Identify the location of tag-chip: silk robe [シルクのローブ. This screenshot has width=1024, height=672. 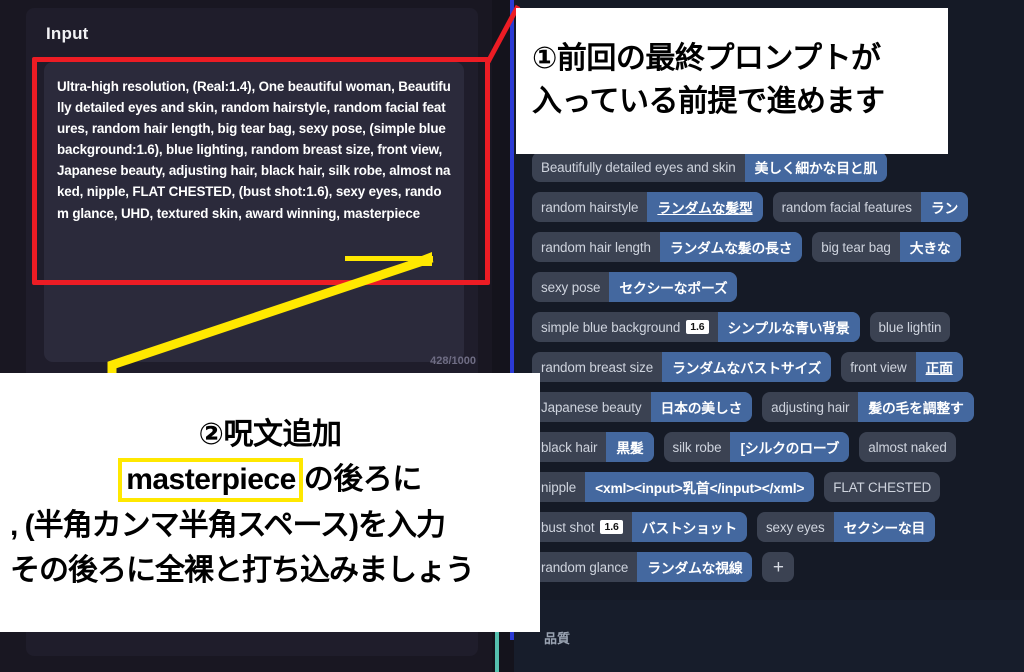
(756, 447).